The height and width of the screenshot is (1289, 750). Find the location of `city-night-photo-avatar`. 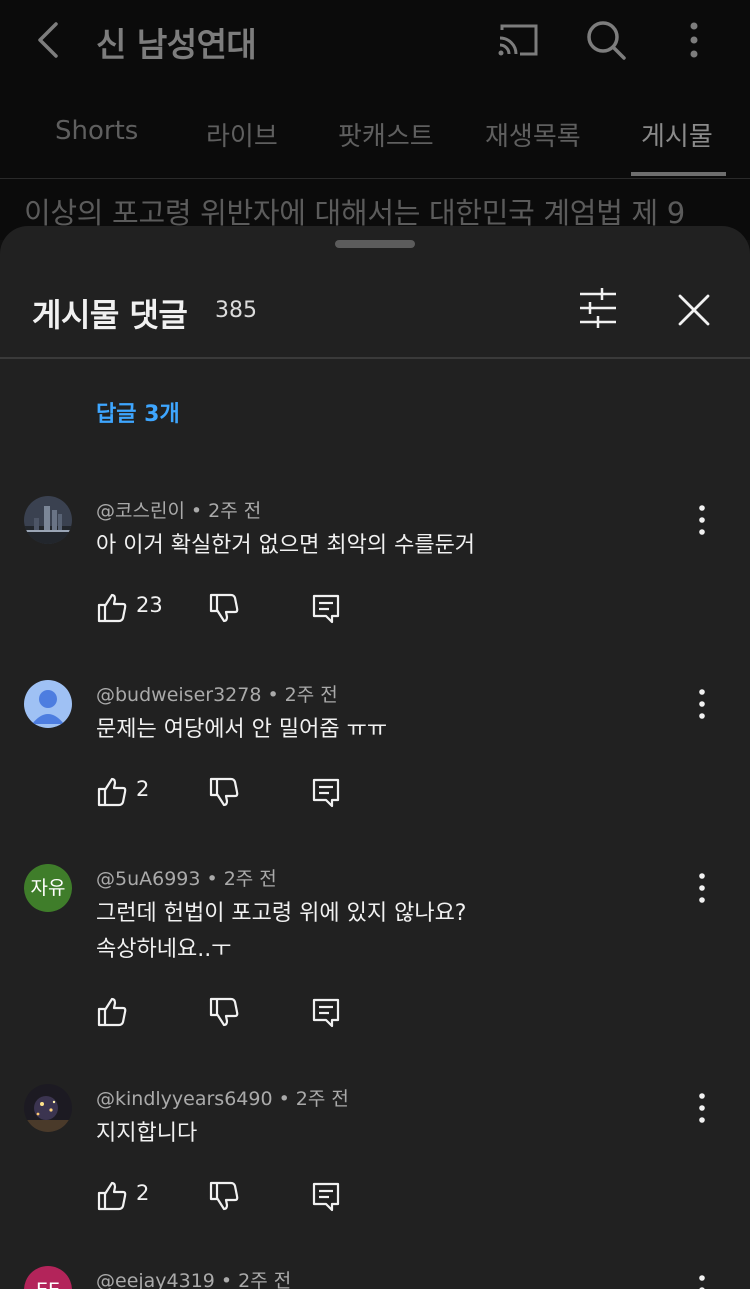

city-night-photo-avatar is located at coordinates (48, 520).